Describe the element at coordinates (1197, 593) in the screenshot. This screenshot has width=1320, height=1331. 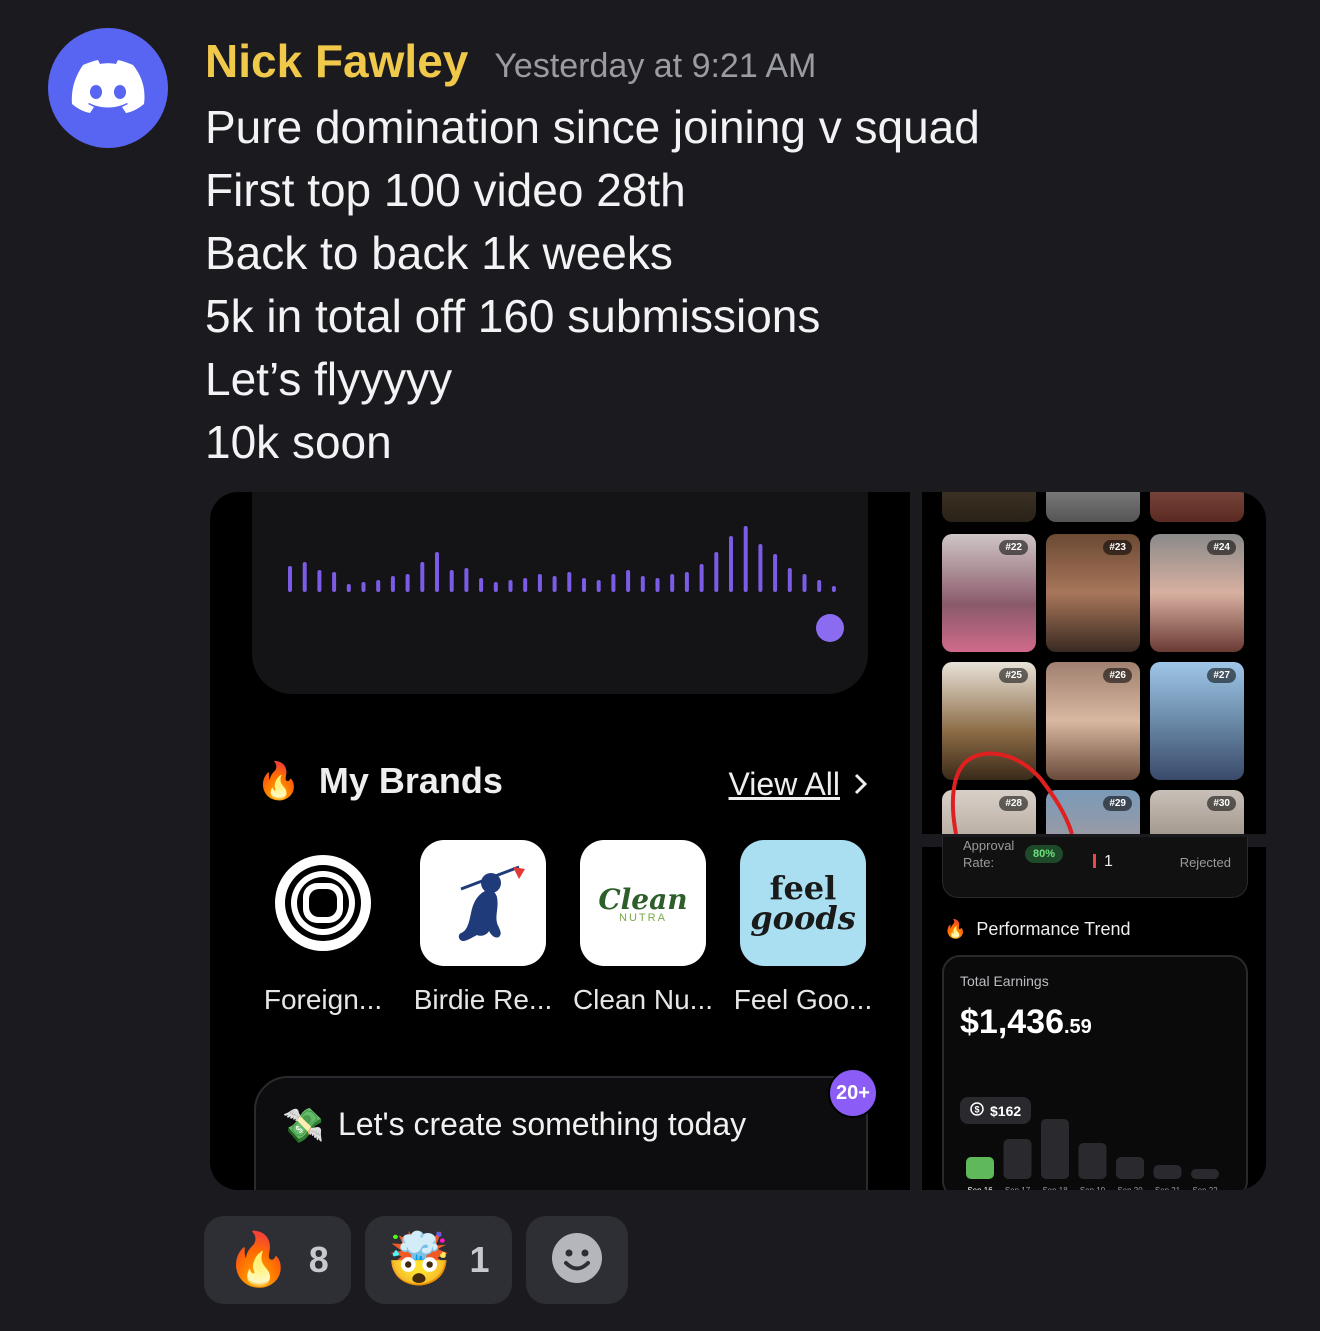
I see `video-thumbnail: #24` at that location.